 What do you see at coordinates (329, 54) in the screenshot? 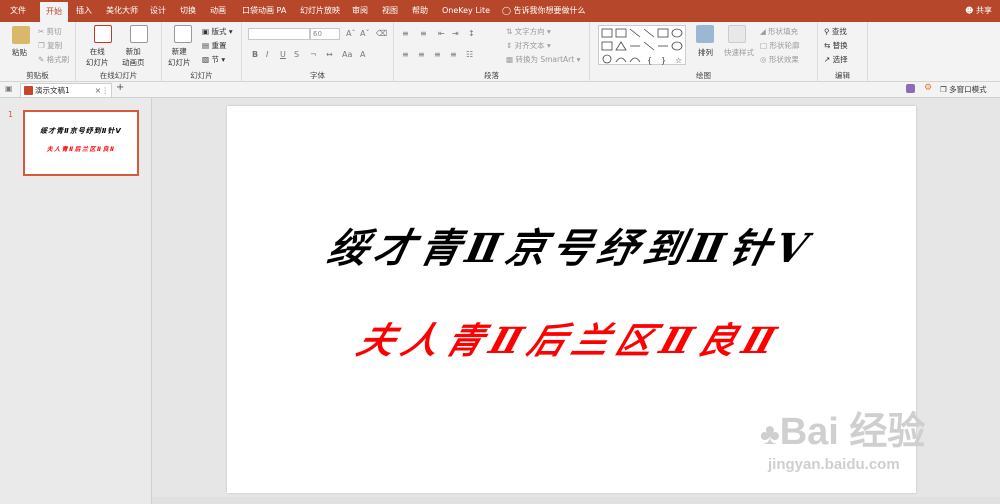
I see `char-spacing-icon: ↔` at bounding box center [329, 54].